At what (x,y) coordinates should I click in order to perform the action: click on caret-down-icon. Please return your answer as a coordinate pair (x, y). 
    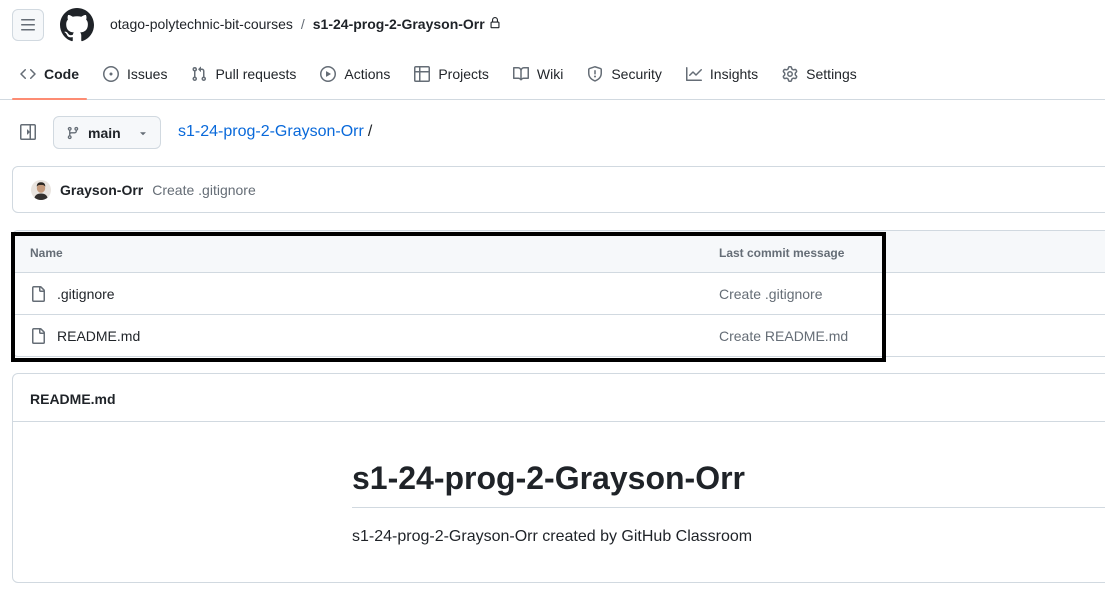
    Looking at the image, I should click on (142, 133).